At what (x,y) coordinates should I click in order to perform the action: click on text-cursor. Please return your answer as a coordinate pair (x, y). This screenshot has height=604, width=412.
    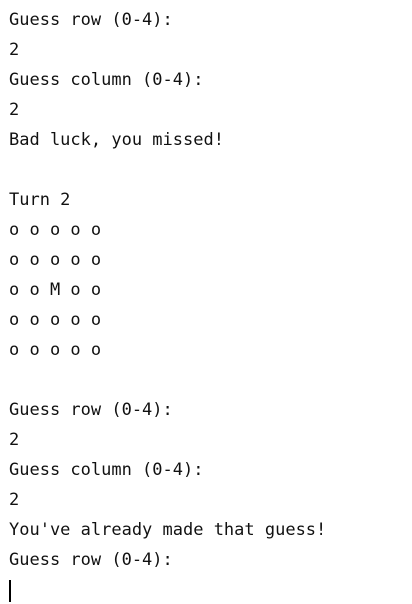
    Looking at the image, I should click on (10, 591).